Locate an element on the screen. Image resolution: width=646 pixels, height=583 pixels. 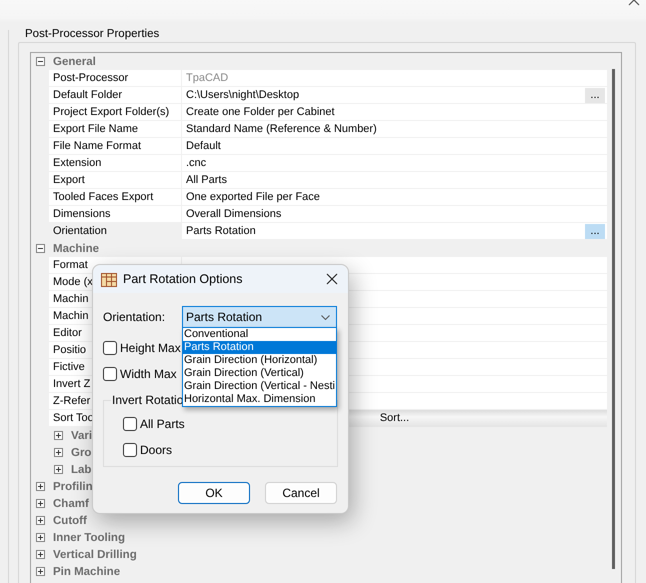
group-title: Invert Rotatio is located at coordinates (147, 400).